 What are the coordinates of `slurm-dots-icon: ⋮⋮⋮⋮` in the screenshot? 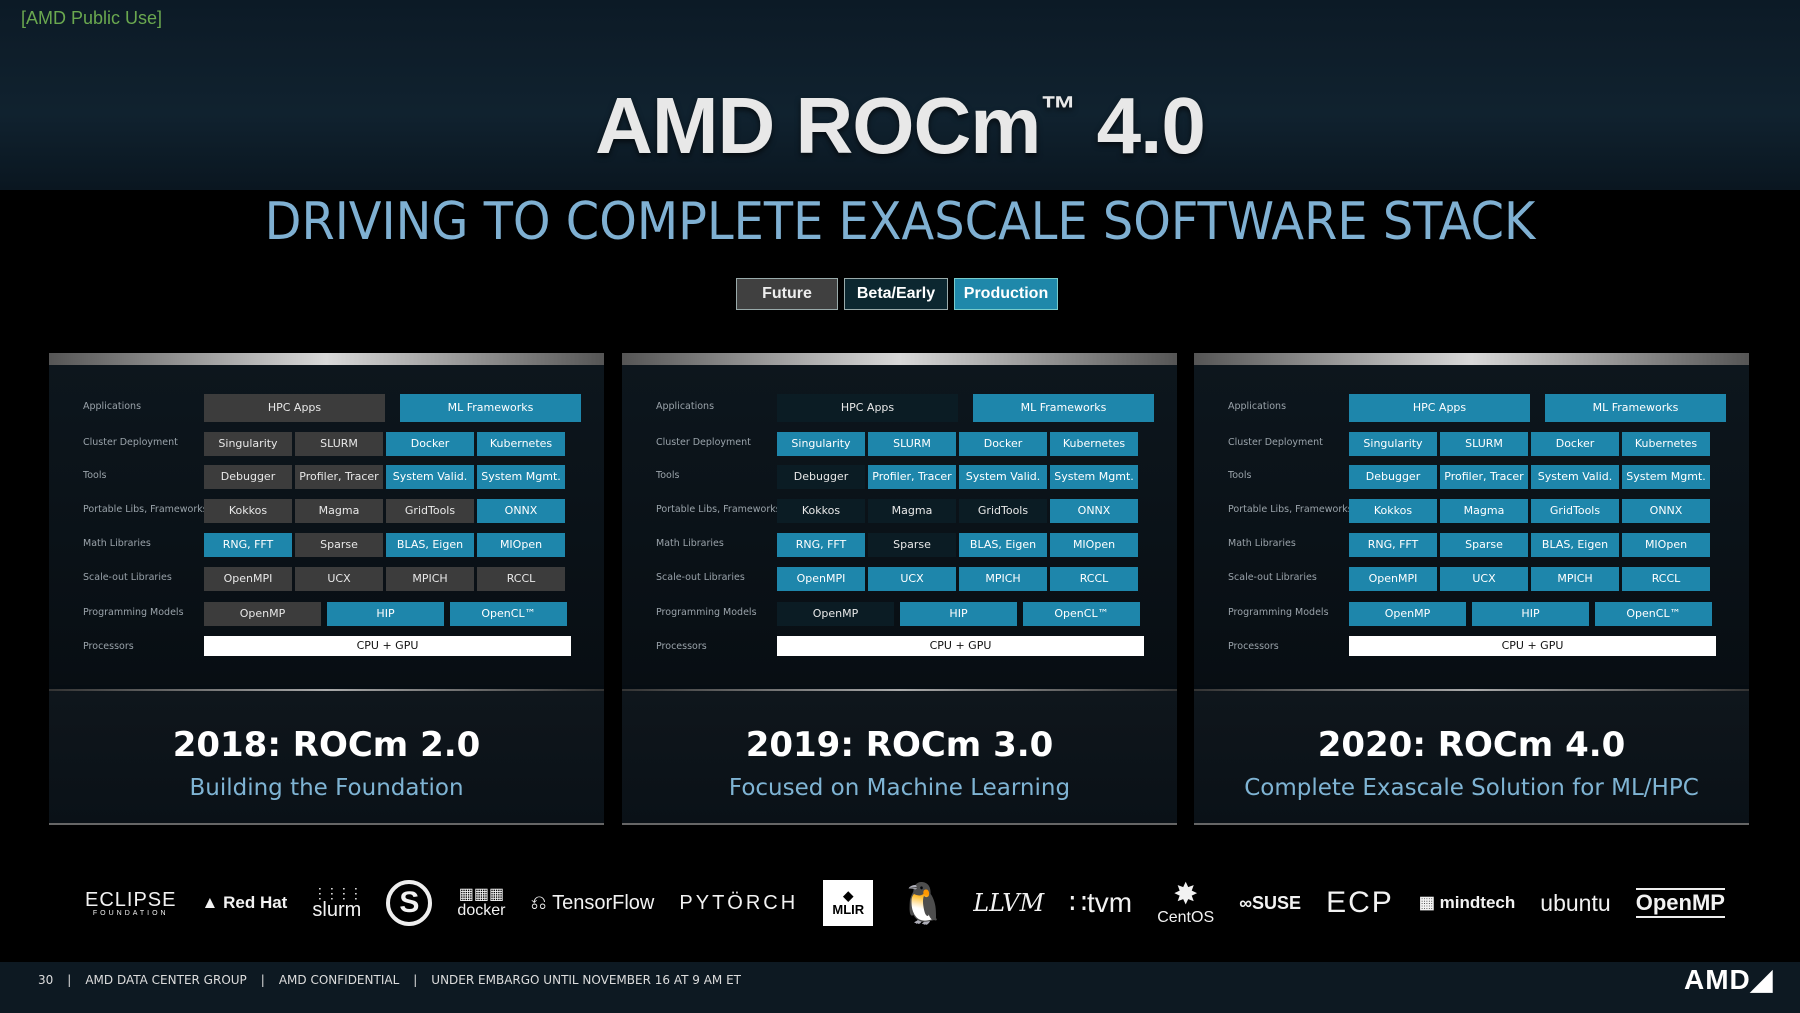 It's located at (337, 893).